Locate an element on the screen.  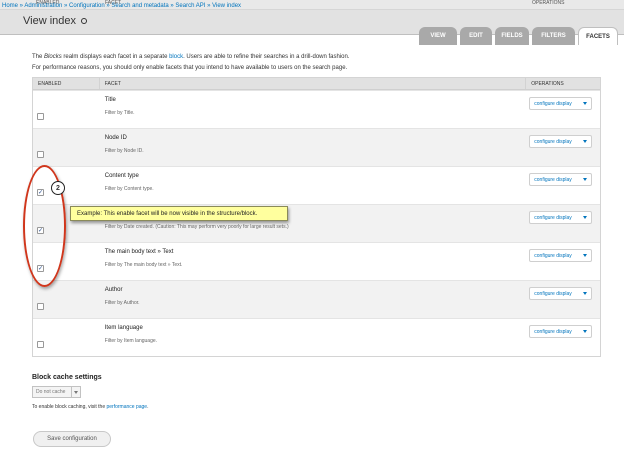
block-cache-title: Block cache settings is located at coordinates (67, 377).